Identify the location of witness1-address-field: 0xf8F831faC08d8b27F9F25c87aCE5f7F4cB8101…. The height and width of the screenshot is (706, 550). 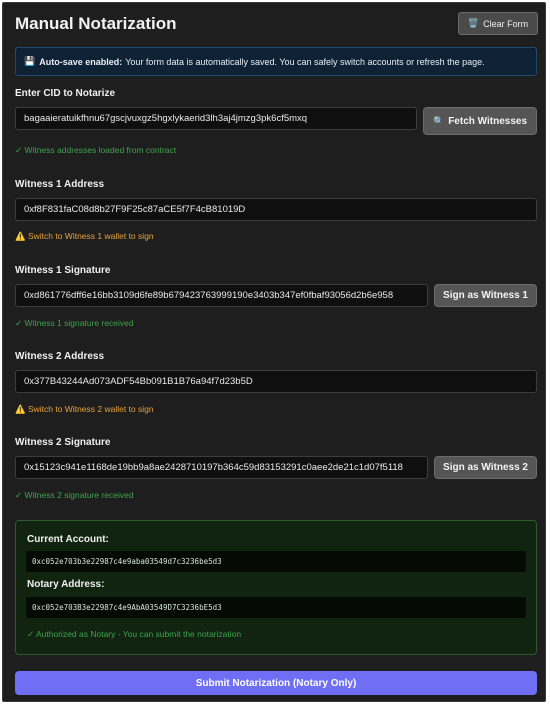
(276, 209).